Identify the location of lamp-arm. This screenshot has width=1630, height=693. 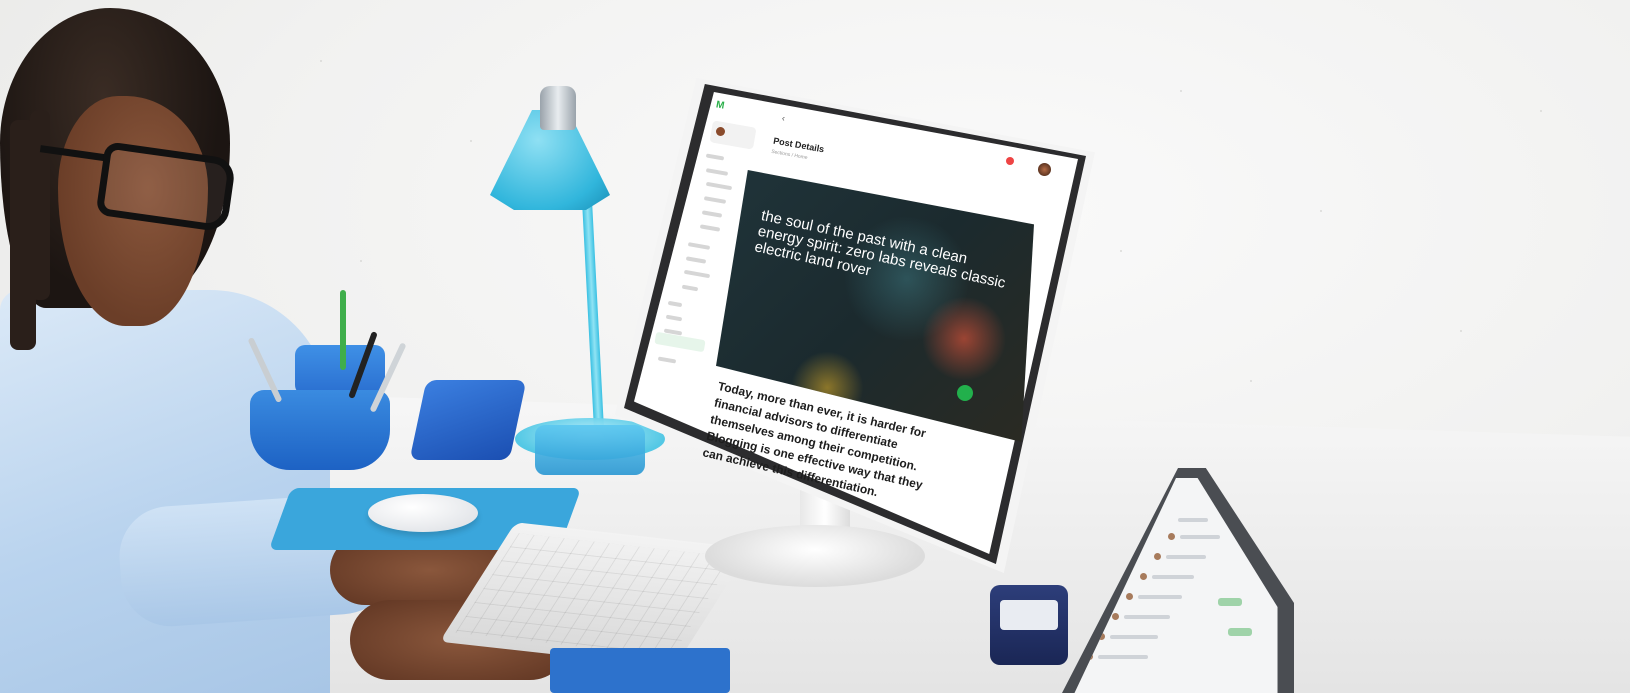
(593, 315).